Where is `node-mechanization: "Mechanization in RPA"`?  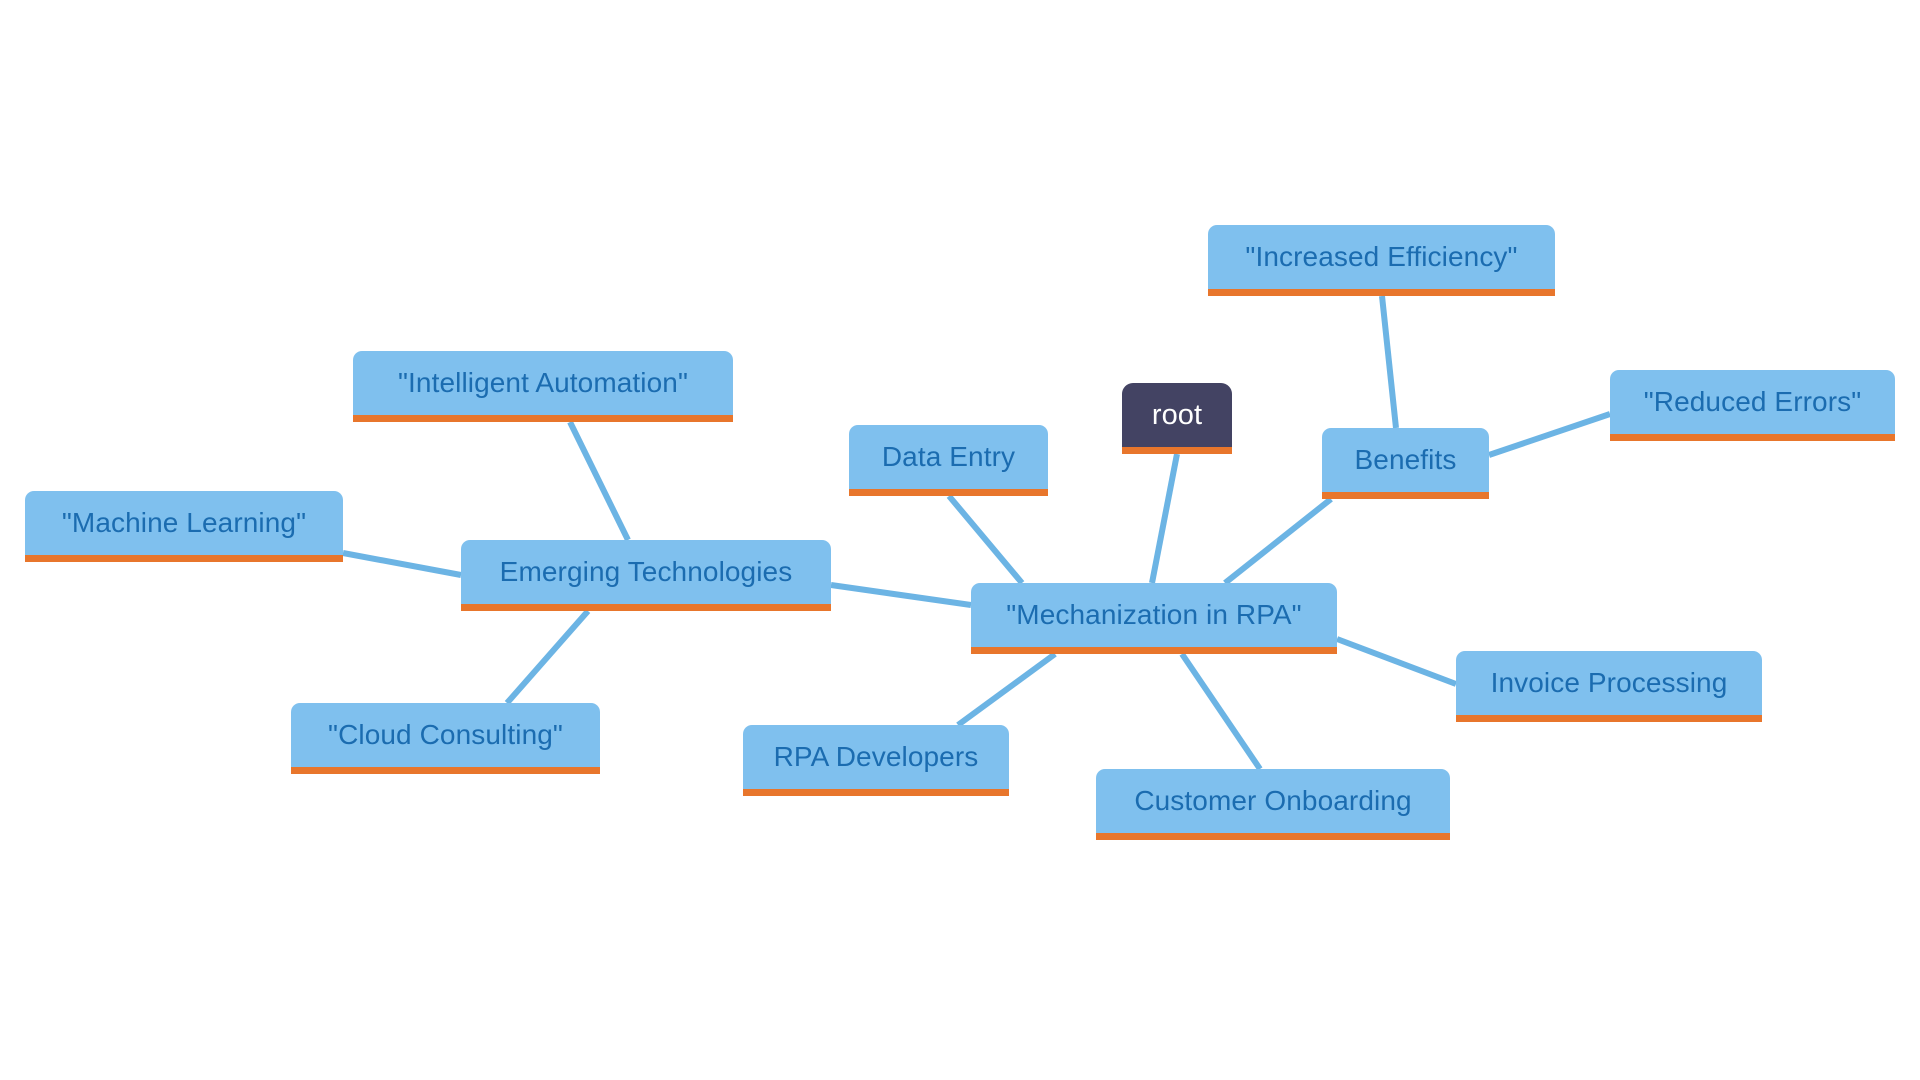 node-mechanization: "Mechanization in RPA" is located at coordinates (1154, 618).